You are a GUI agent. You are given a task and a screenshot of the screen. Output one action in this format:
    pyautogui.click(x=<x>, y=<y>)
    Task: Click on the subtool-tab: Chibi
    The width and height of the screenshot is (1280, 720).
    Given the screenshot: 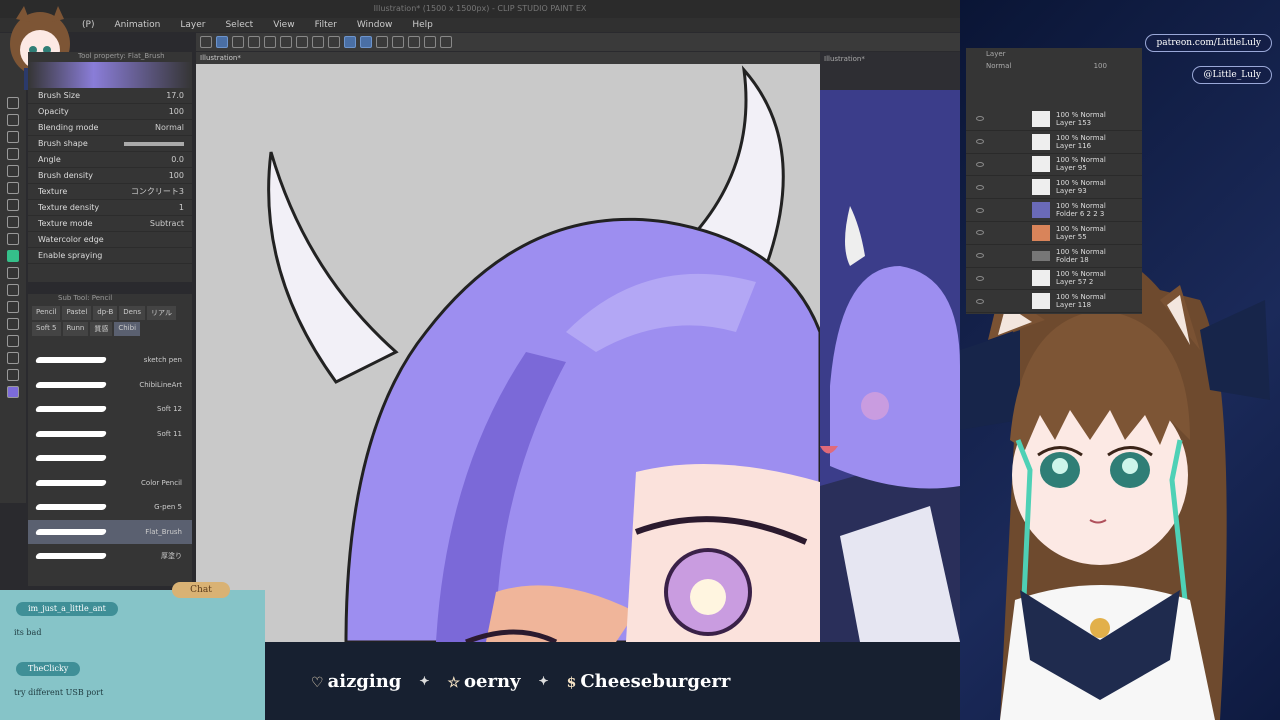 What is the action you would take?
    pyautogui.click(x=127, y=329)
    